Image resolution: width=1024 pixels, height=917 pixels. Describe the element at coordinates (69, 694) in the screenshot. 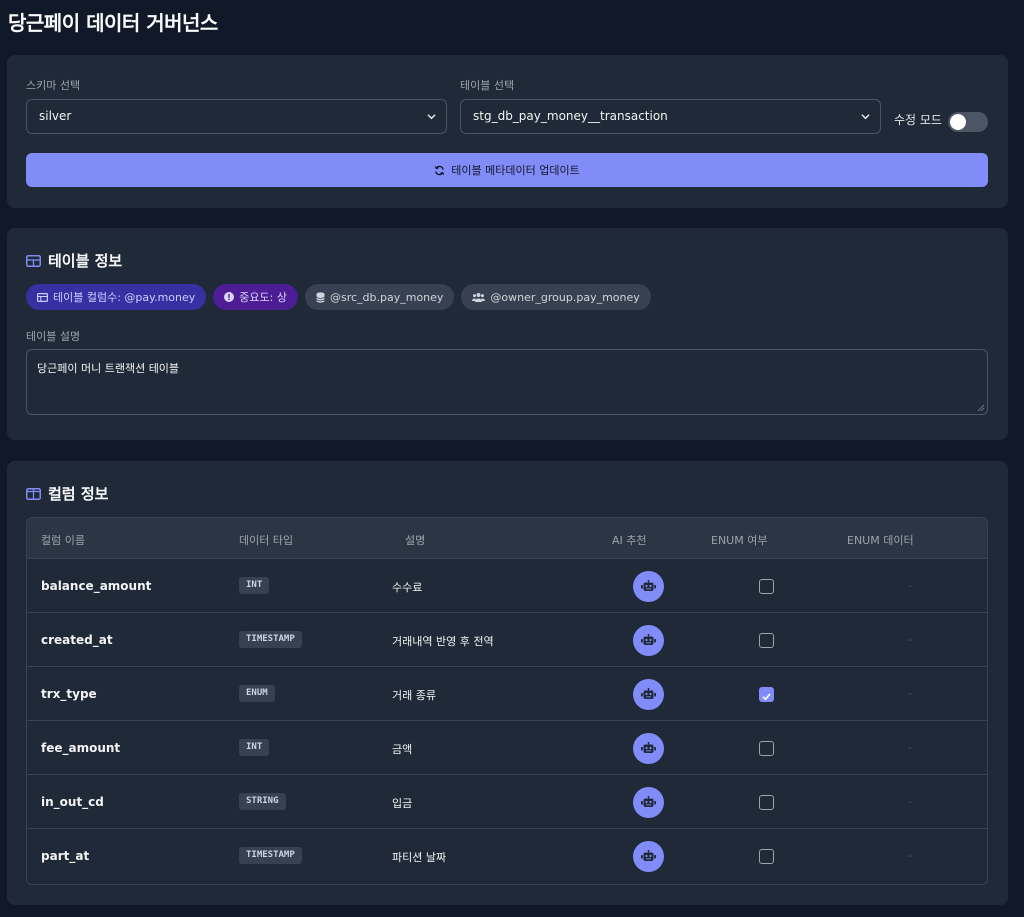

I see `column-name: trx_type` at that location.